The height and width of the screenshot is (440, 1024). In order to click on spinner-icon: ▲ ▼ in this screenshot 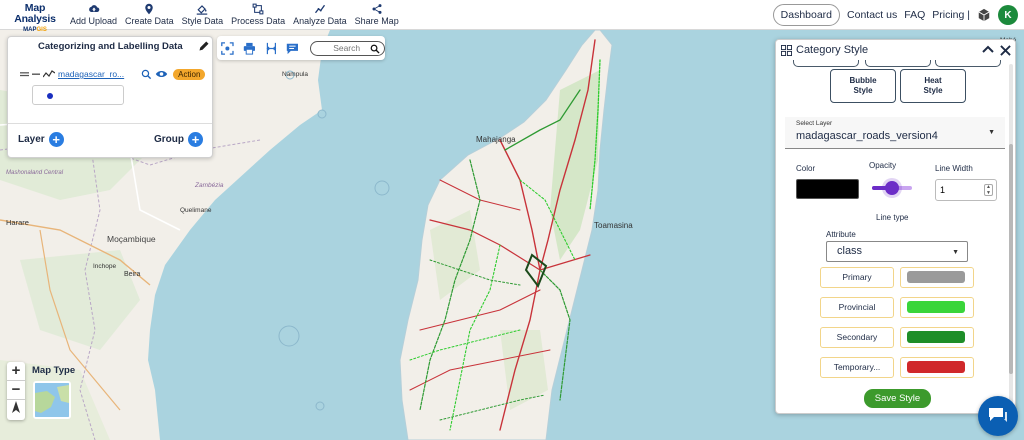, I will do `click(988, 190)`.